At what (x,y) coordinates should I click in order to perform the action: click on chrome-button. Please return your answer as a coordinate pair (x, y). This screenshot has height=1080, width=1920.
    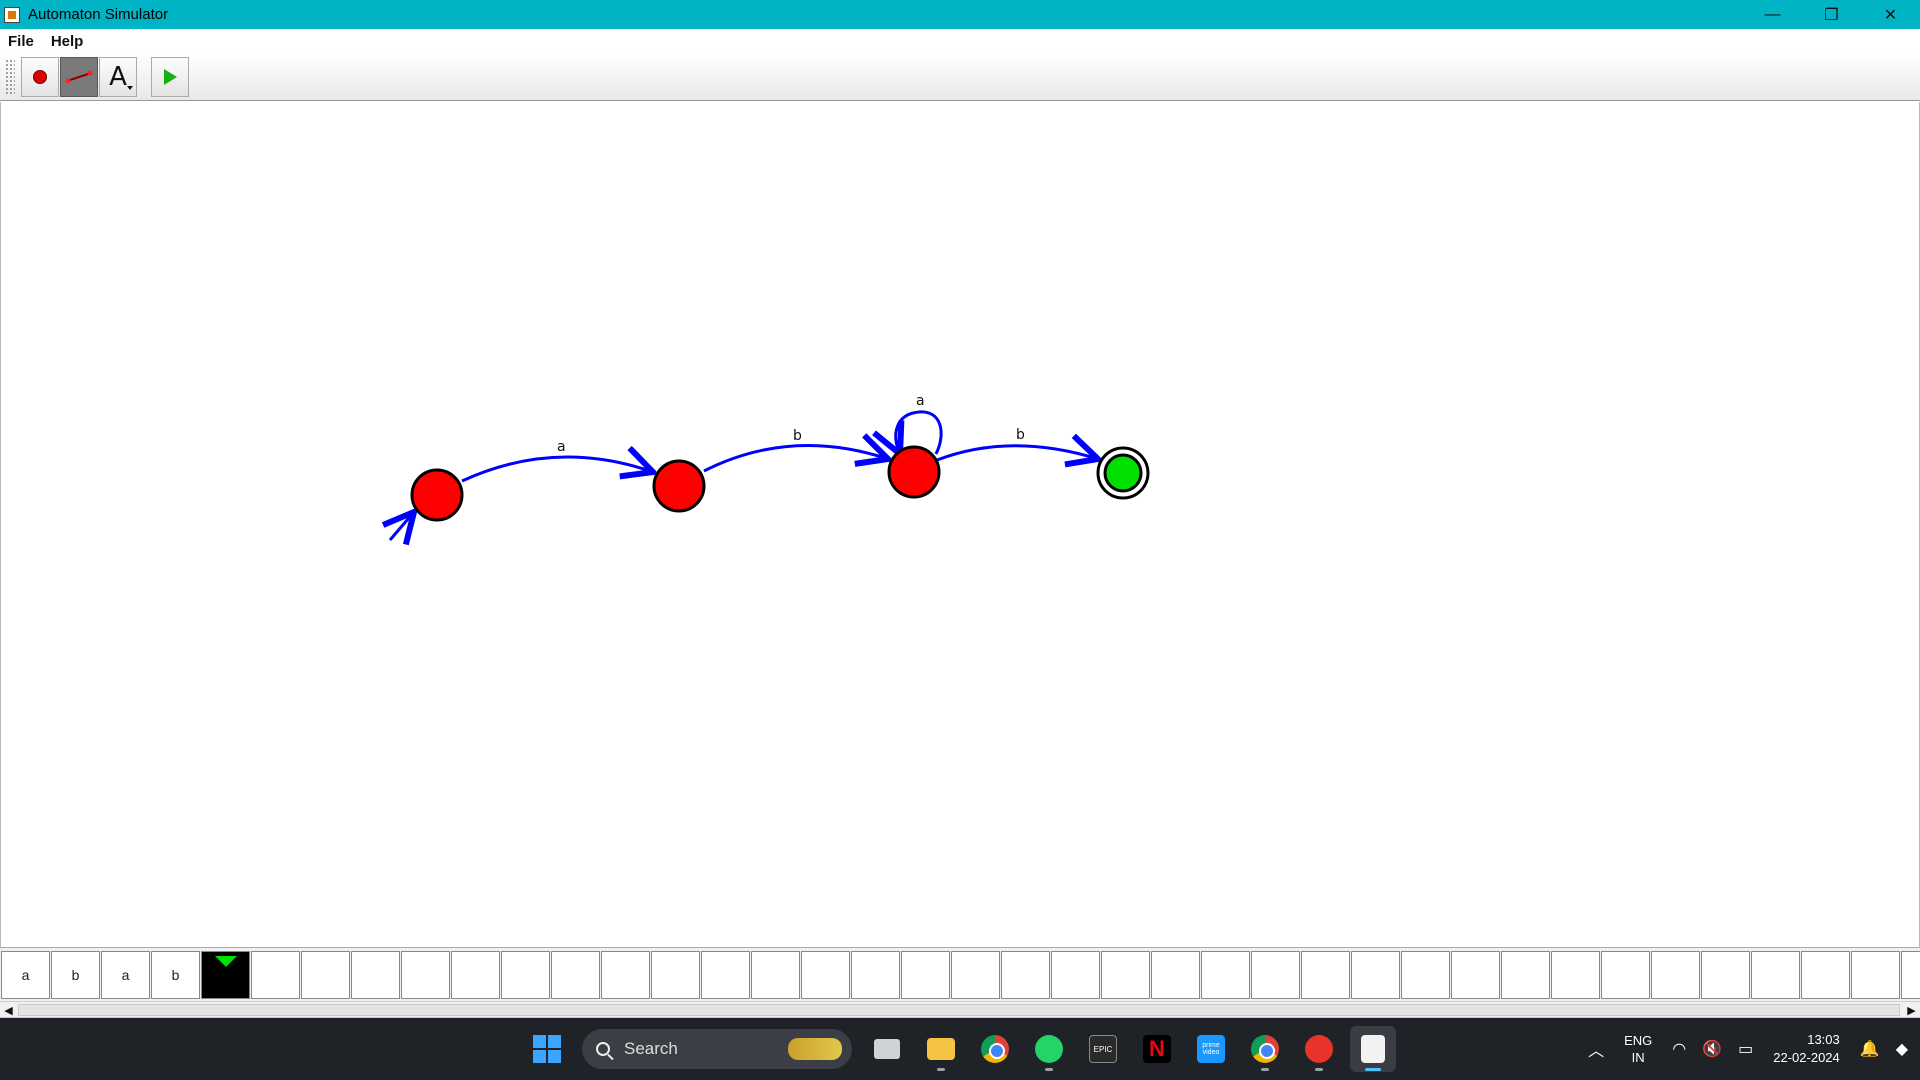
    Looking at the image, I should click on (995, 1049).